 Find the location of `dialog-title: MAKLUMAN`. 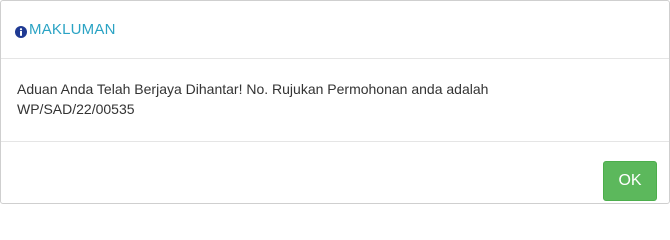

dialog-title: MAKLUMAN is located at coordinates (72, 29).